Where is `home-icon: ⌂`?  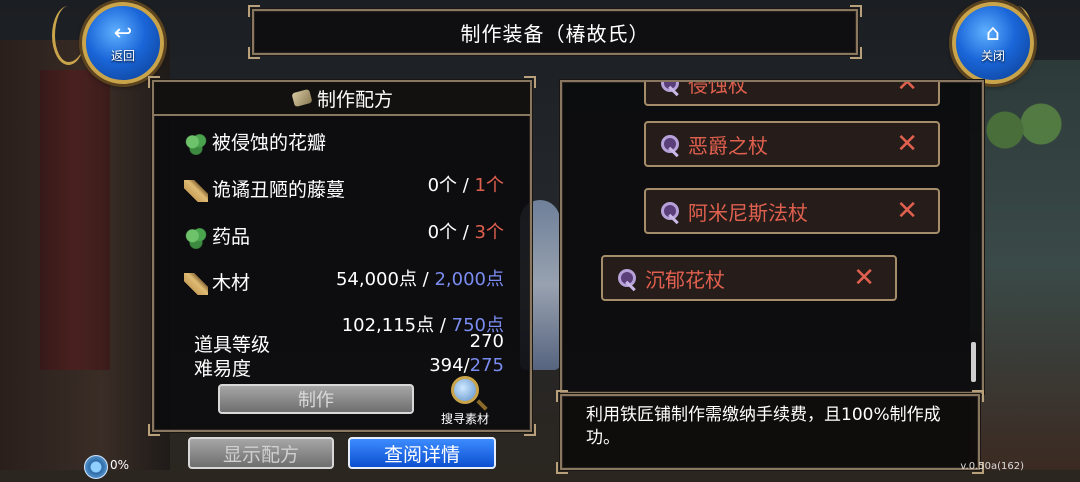 home-icon: ⌂ is located at coordinates (993, 33).